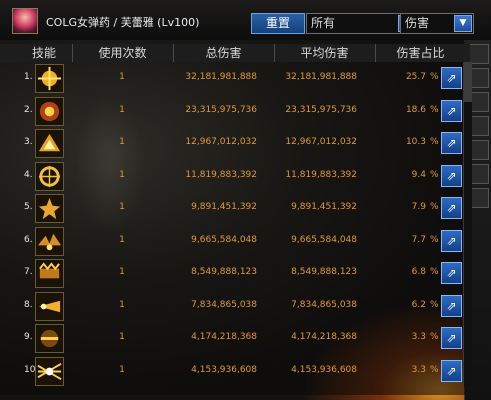 Image resolution: width=491 pixels, height=400 pixels. Describe the element at coordinates (278, 23) in the screenshot. I see `reset-button: 重置` at that location.